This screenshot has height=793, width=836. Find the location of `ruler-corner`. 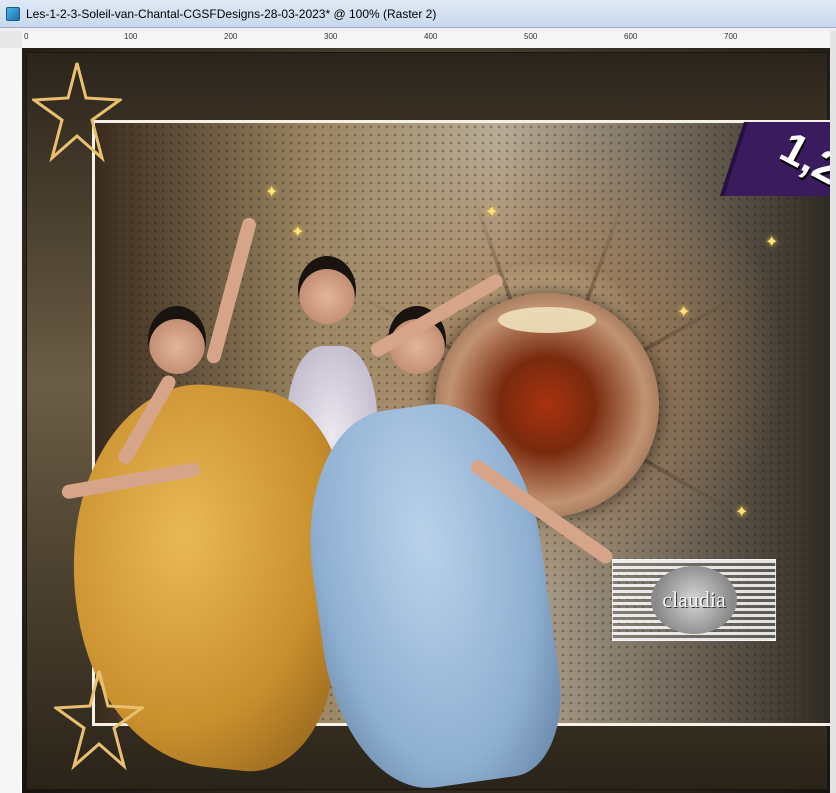

ruler-corner is located at coordinates (11, 40).